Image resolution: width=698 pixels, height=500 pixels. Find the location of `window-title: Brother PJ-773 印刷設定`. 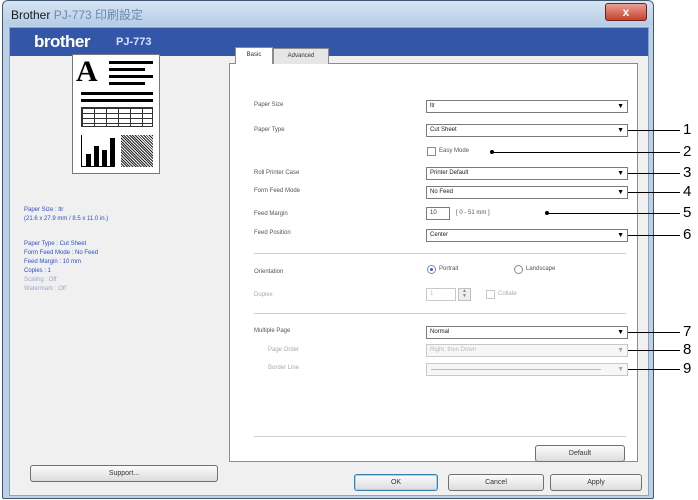

window-title: Brother PJ-773 印刷設定 is located at coordinates (77, 14).